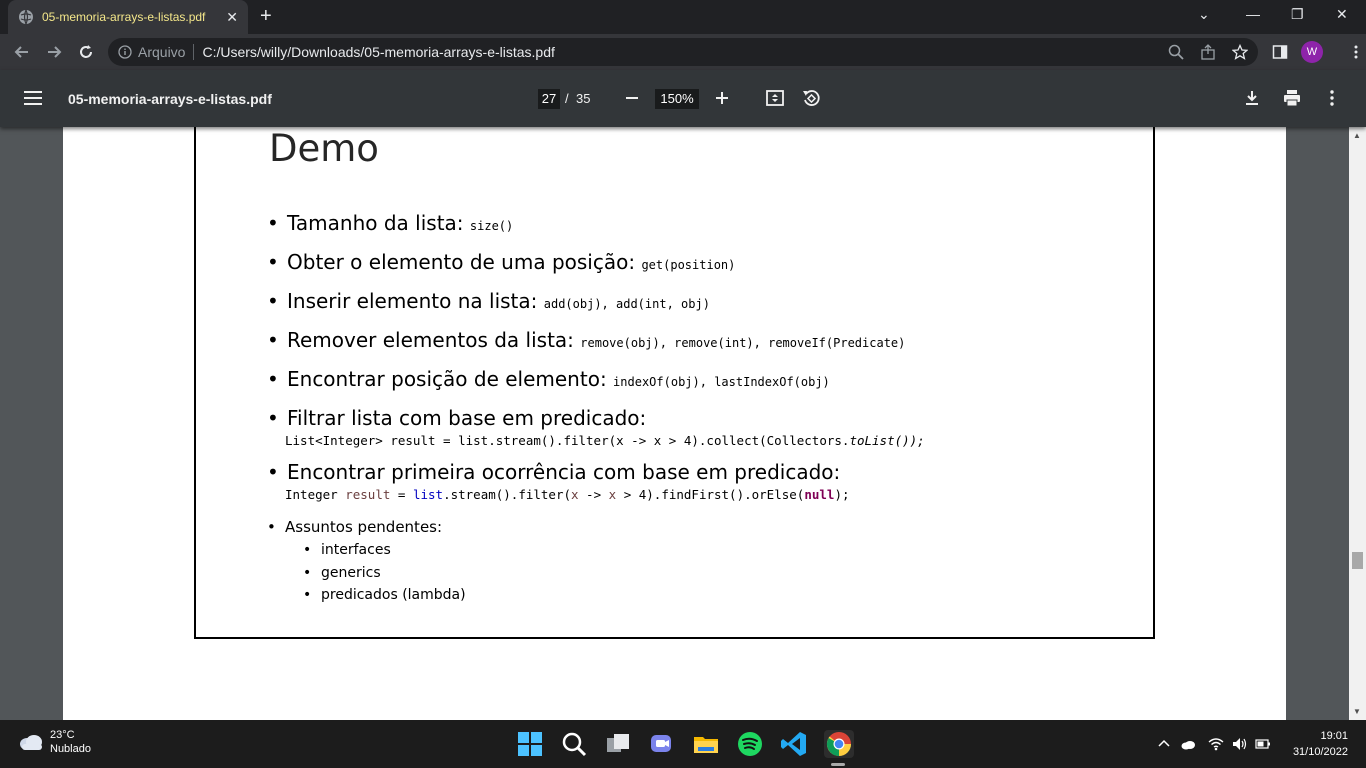 Image resolution: width=1366 pixels, height=768 pixels. What do you see at coordinates (1252, 98) in the screenshot?
I see `download-icon` at bounding box center [1252, 98].